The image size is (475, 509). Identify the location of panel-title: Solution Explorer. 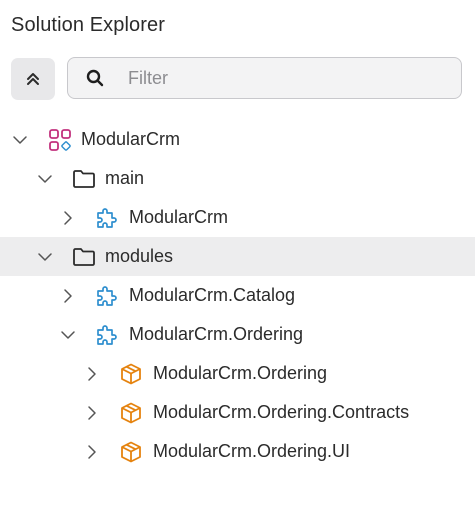
(88, 25).